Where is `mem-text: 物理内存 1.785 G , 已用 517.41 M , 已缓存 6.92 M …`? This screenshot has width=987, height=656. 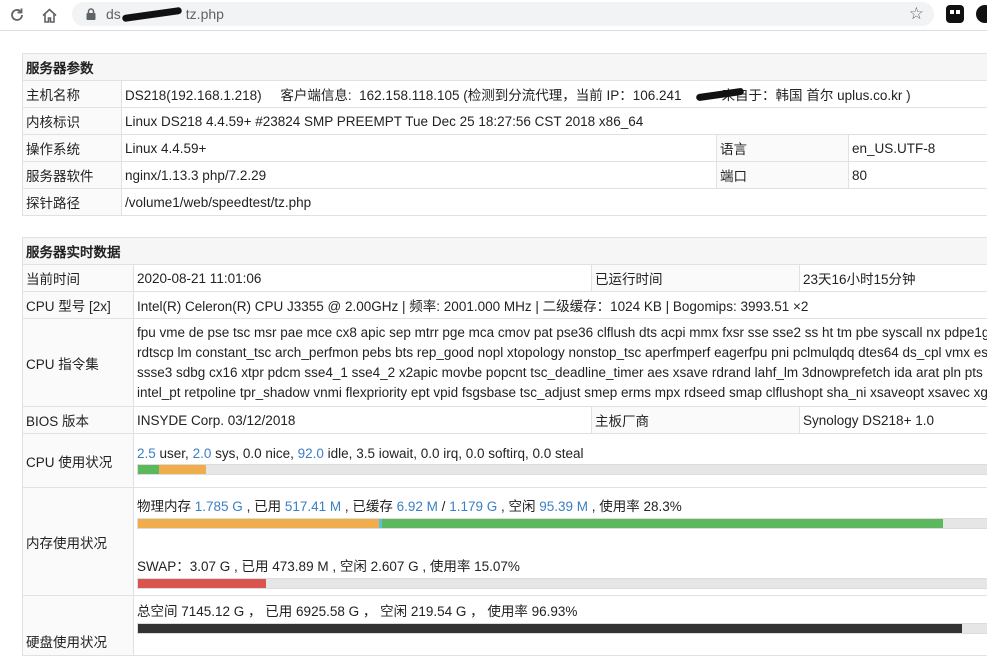 mem-text: 物理内存 1.785 G , 已用 517.41 M , 已缓存 6.92 M … is located at coordinates (562, 505).